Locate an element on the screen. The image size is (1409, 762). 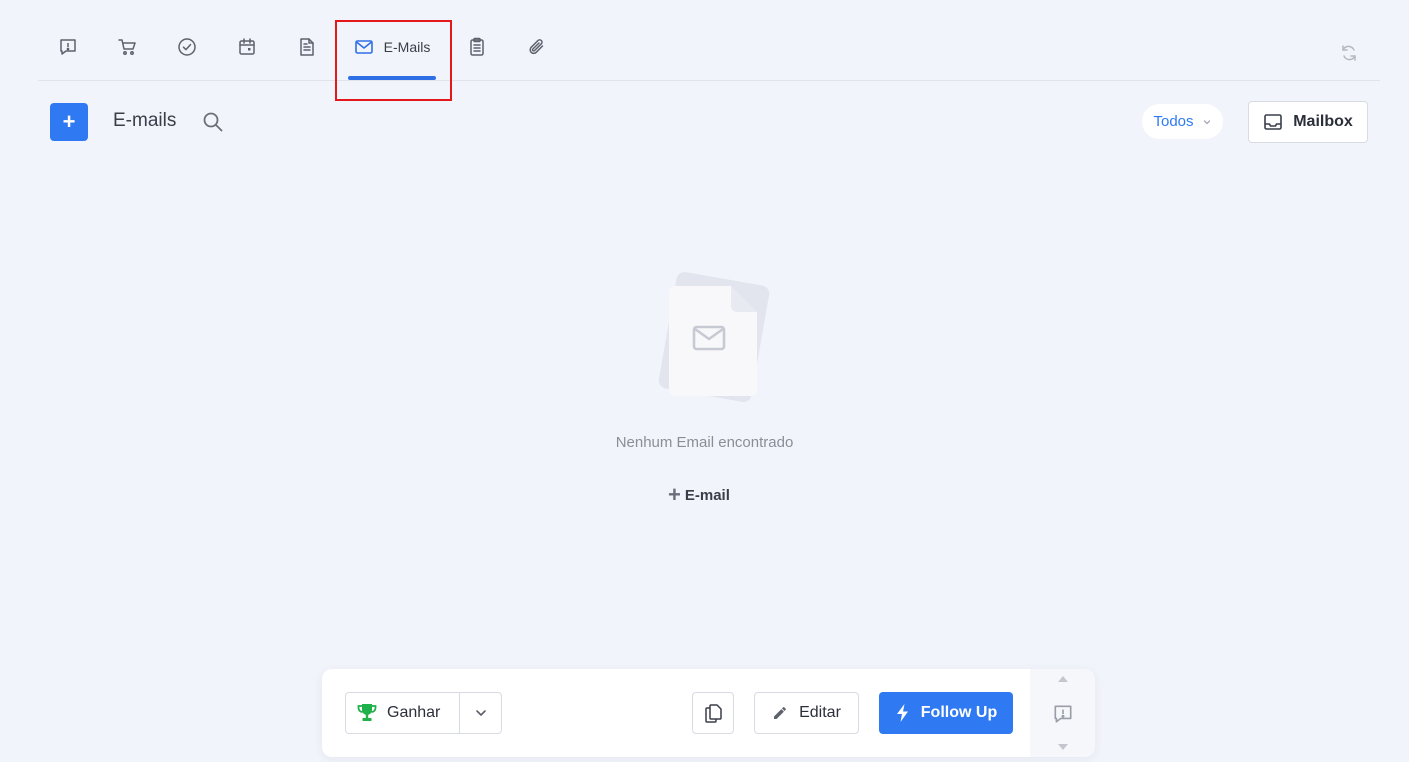
clipboard-icon is located at coordinates (477, 46).